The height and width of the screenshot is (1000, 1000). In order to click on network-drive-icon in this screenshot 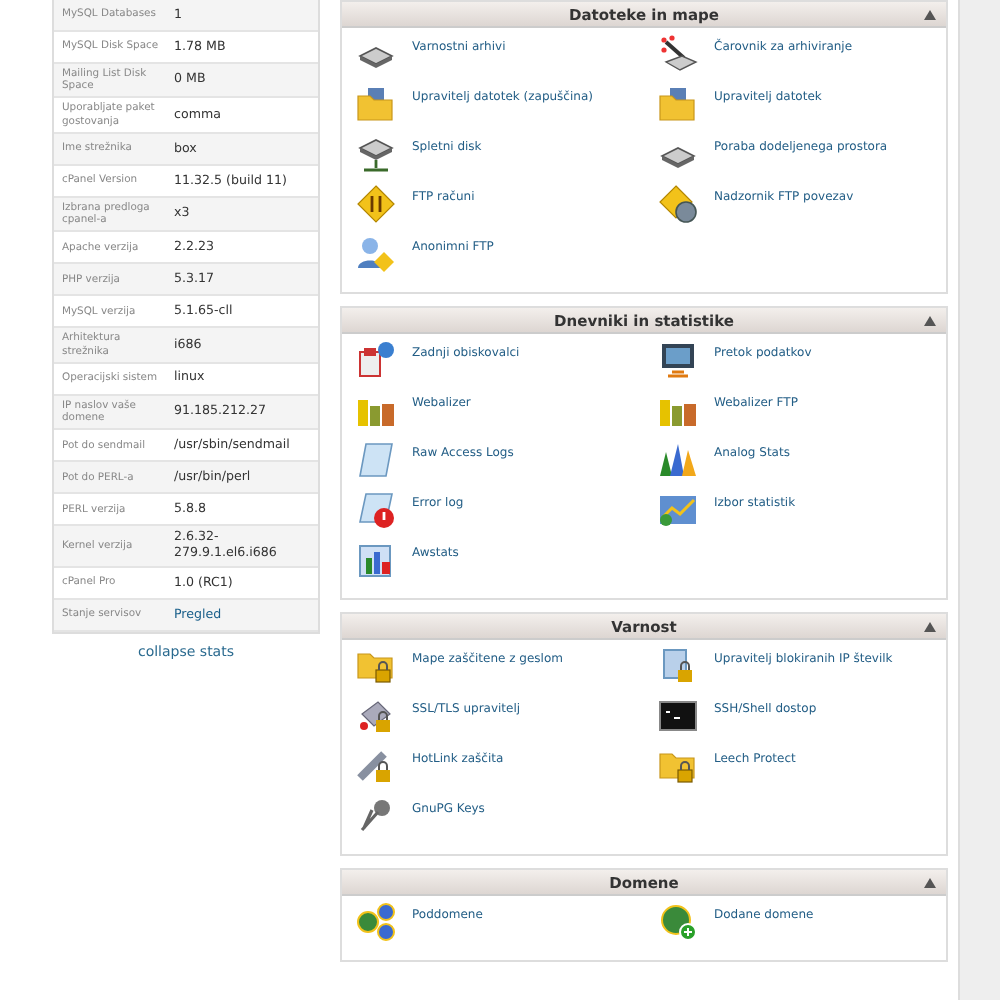, I will do `click(376, 154)`.